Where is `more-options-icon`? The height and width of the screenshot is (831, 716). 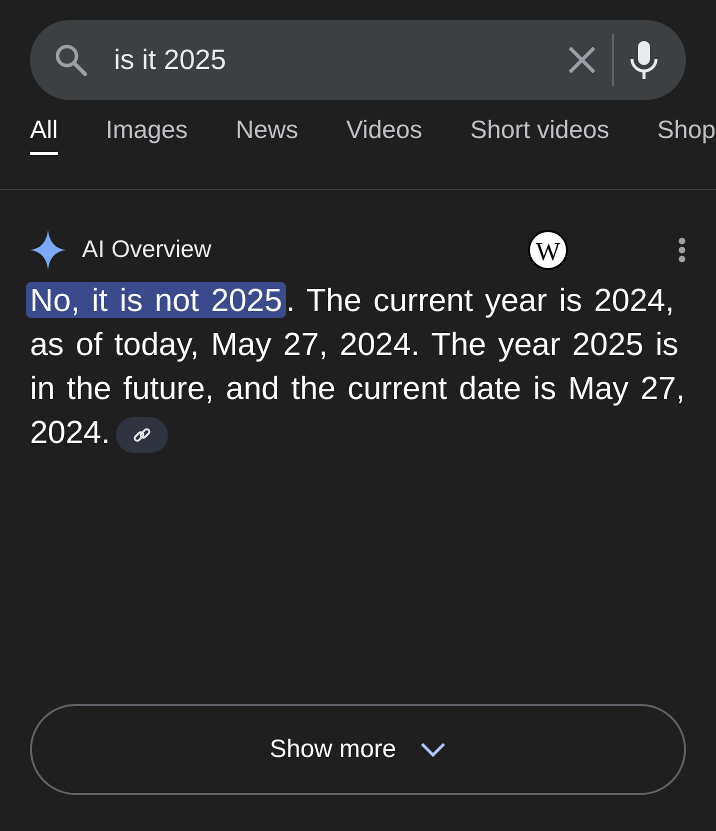 more-options-icon is located at coordinates (682, 250).